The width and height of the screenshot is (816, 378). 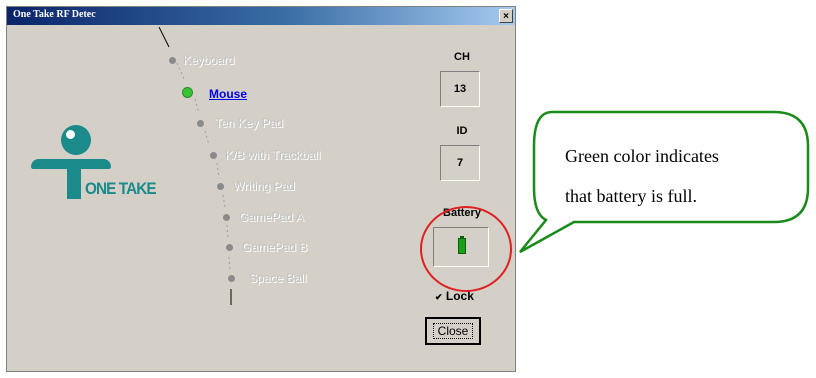 What do you see at coordinates (208, 60) in the screenshot?
I see `device-item-keyboard: Keyboard` at bounding box center [208, 60].